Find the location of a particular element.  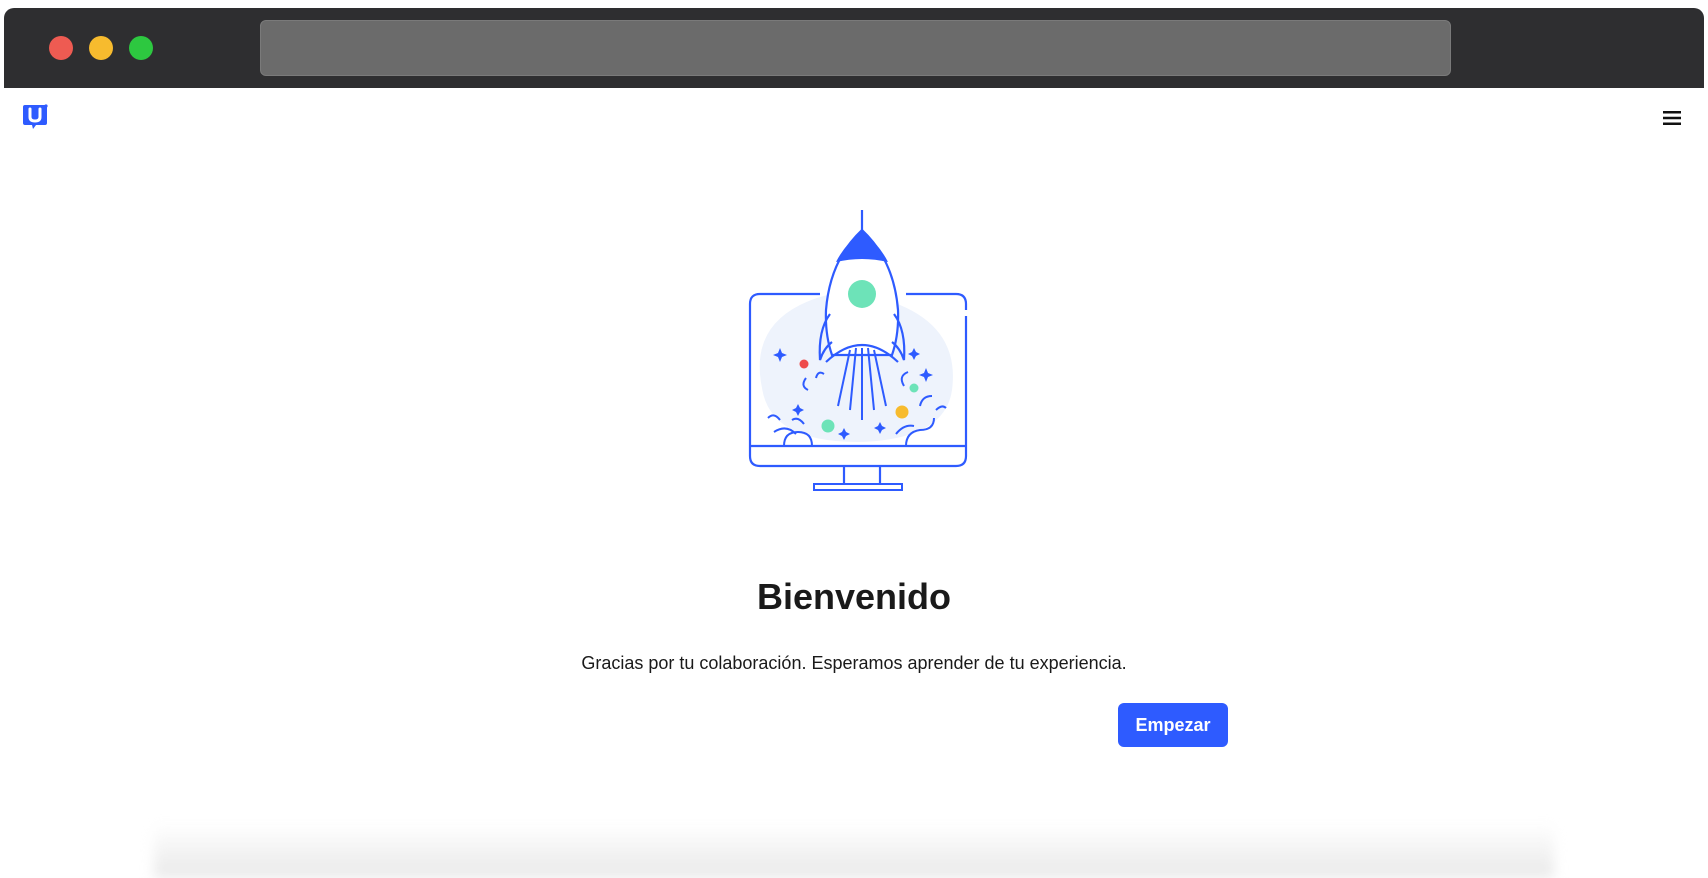

address-bar is located at coordinates (855, 48).